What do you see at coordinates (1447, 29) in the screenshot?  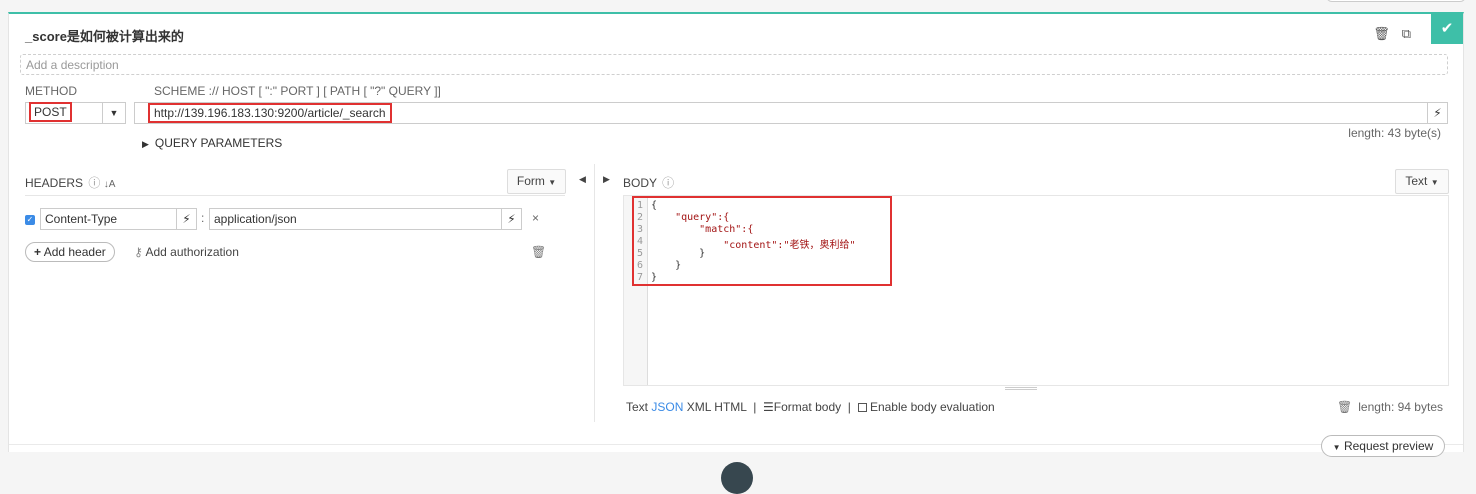 I see `check-icon: ✔` at bounding box center [1447, 29].